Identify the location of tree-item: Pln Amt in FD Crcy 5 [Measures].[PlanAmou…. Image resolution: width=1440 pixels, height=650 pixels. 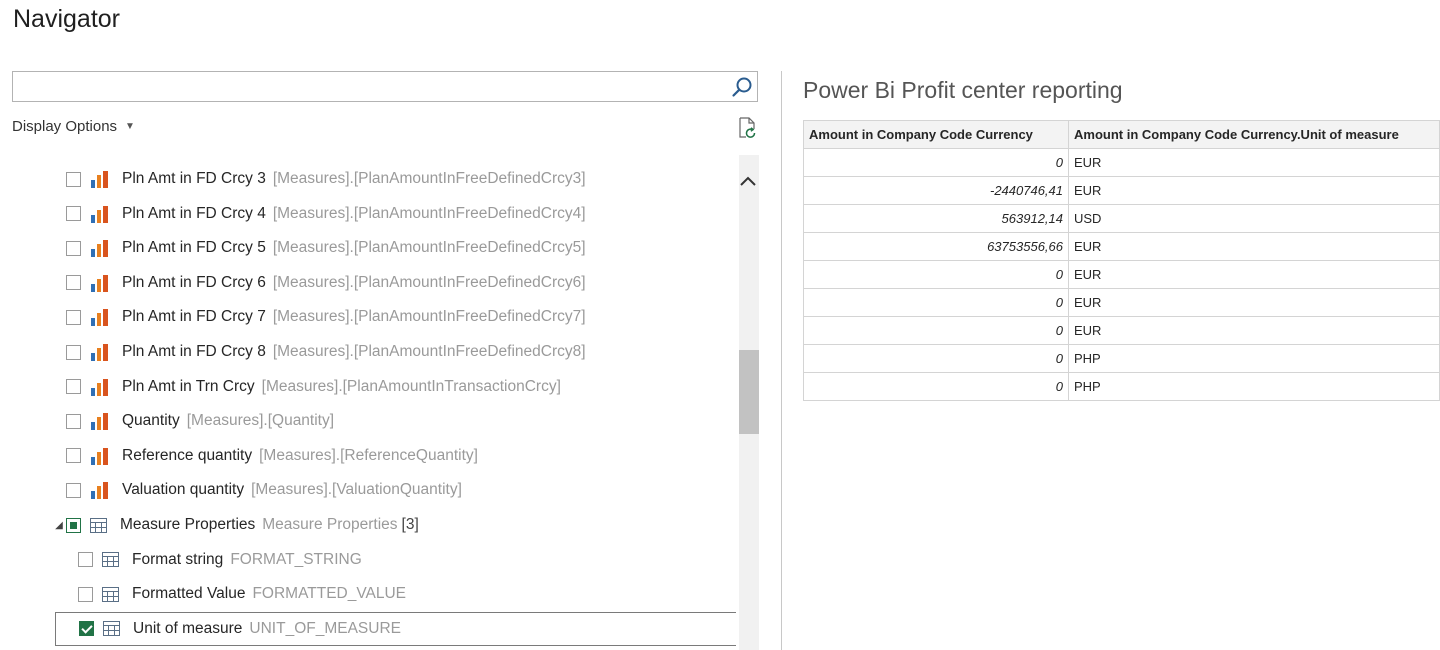
(326, 248).